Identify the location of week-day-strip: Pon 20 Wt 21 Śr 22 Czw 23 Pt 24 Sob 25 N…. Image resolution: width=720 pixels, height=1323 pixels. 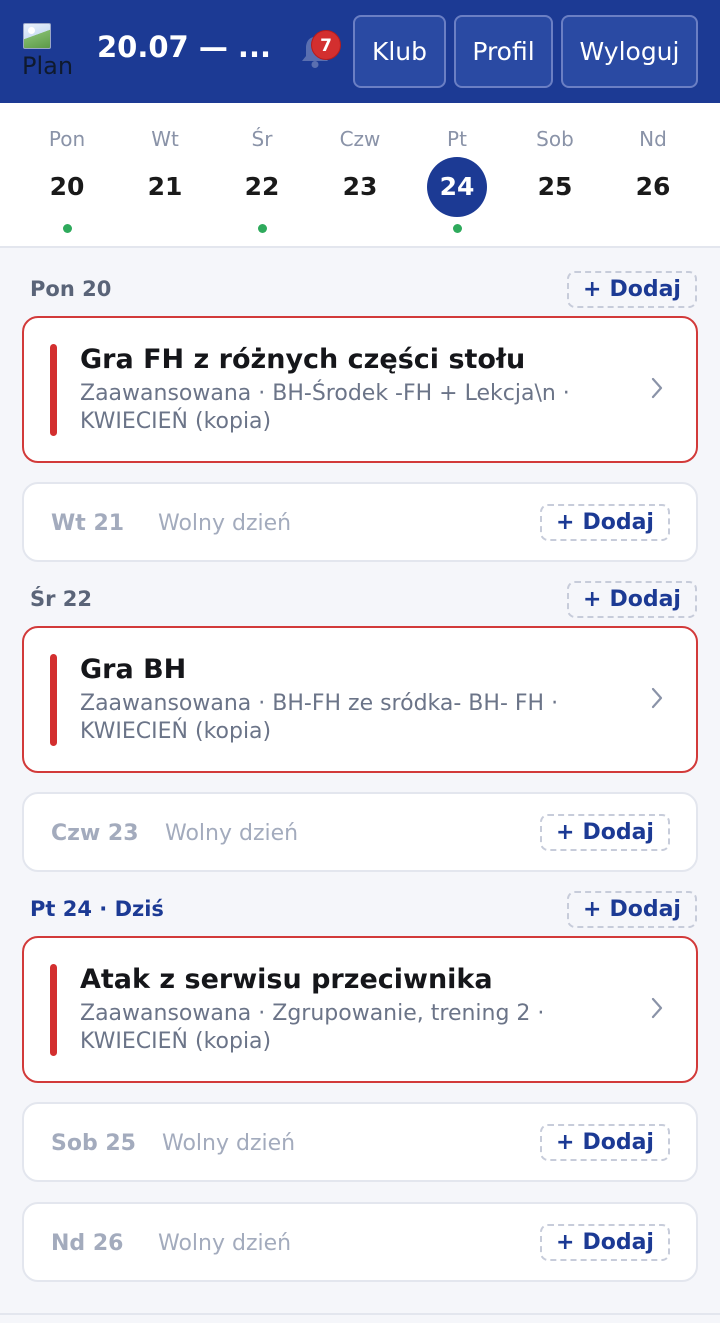
(360, 175).